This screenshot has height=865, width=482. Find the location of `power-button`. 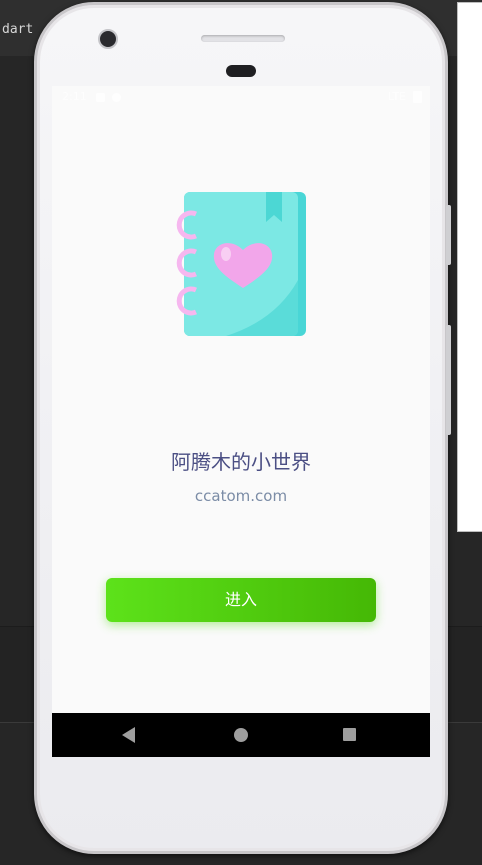

power-button is located at coordinates (448, 380).